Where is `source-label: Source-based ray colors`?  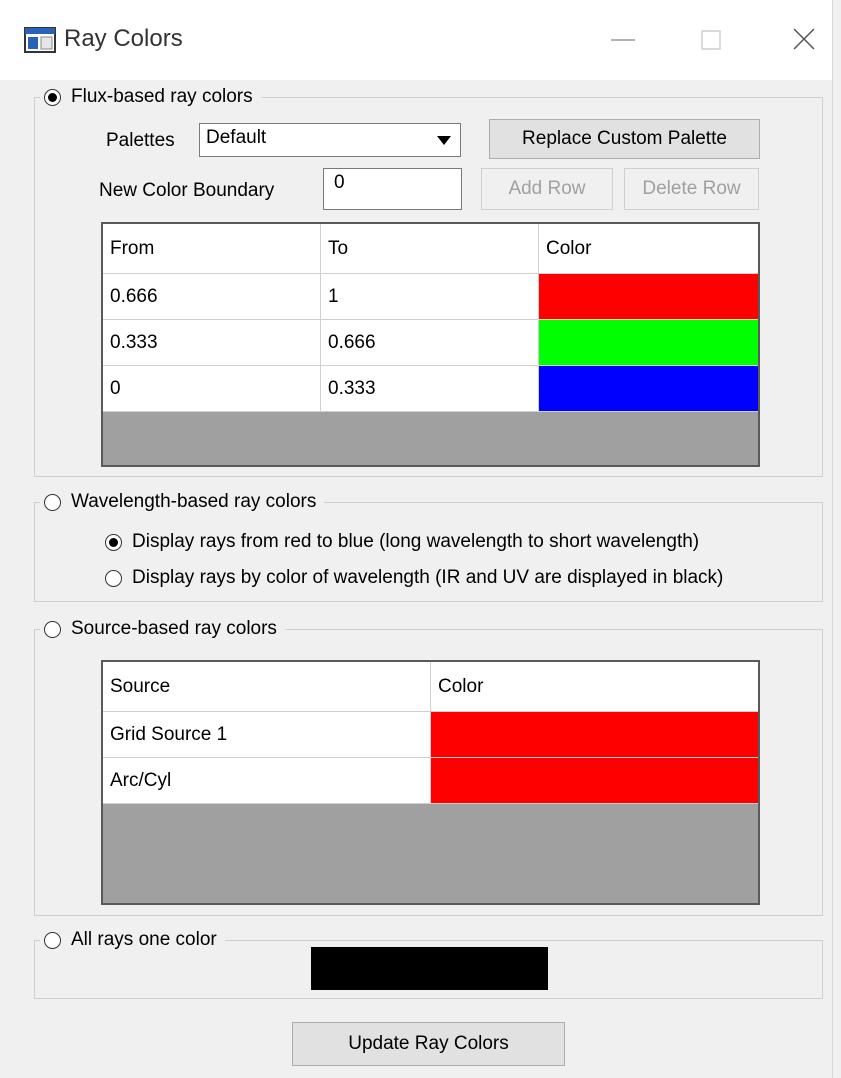 source-label: Source-based ray colors is located at coordinates (174, 628).